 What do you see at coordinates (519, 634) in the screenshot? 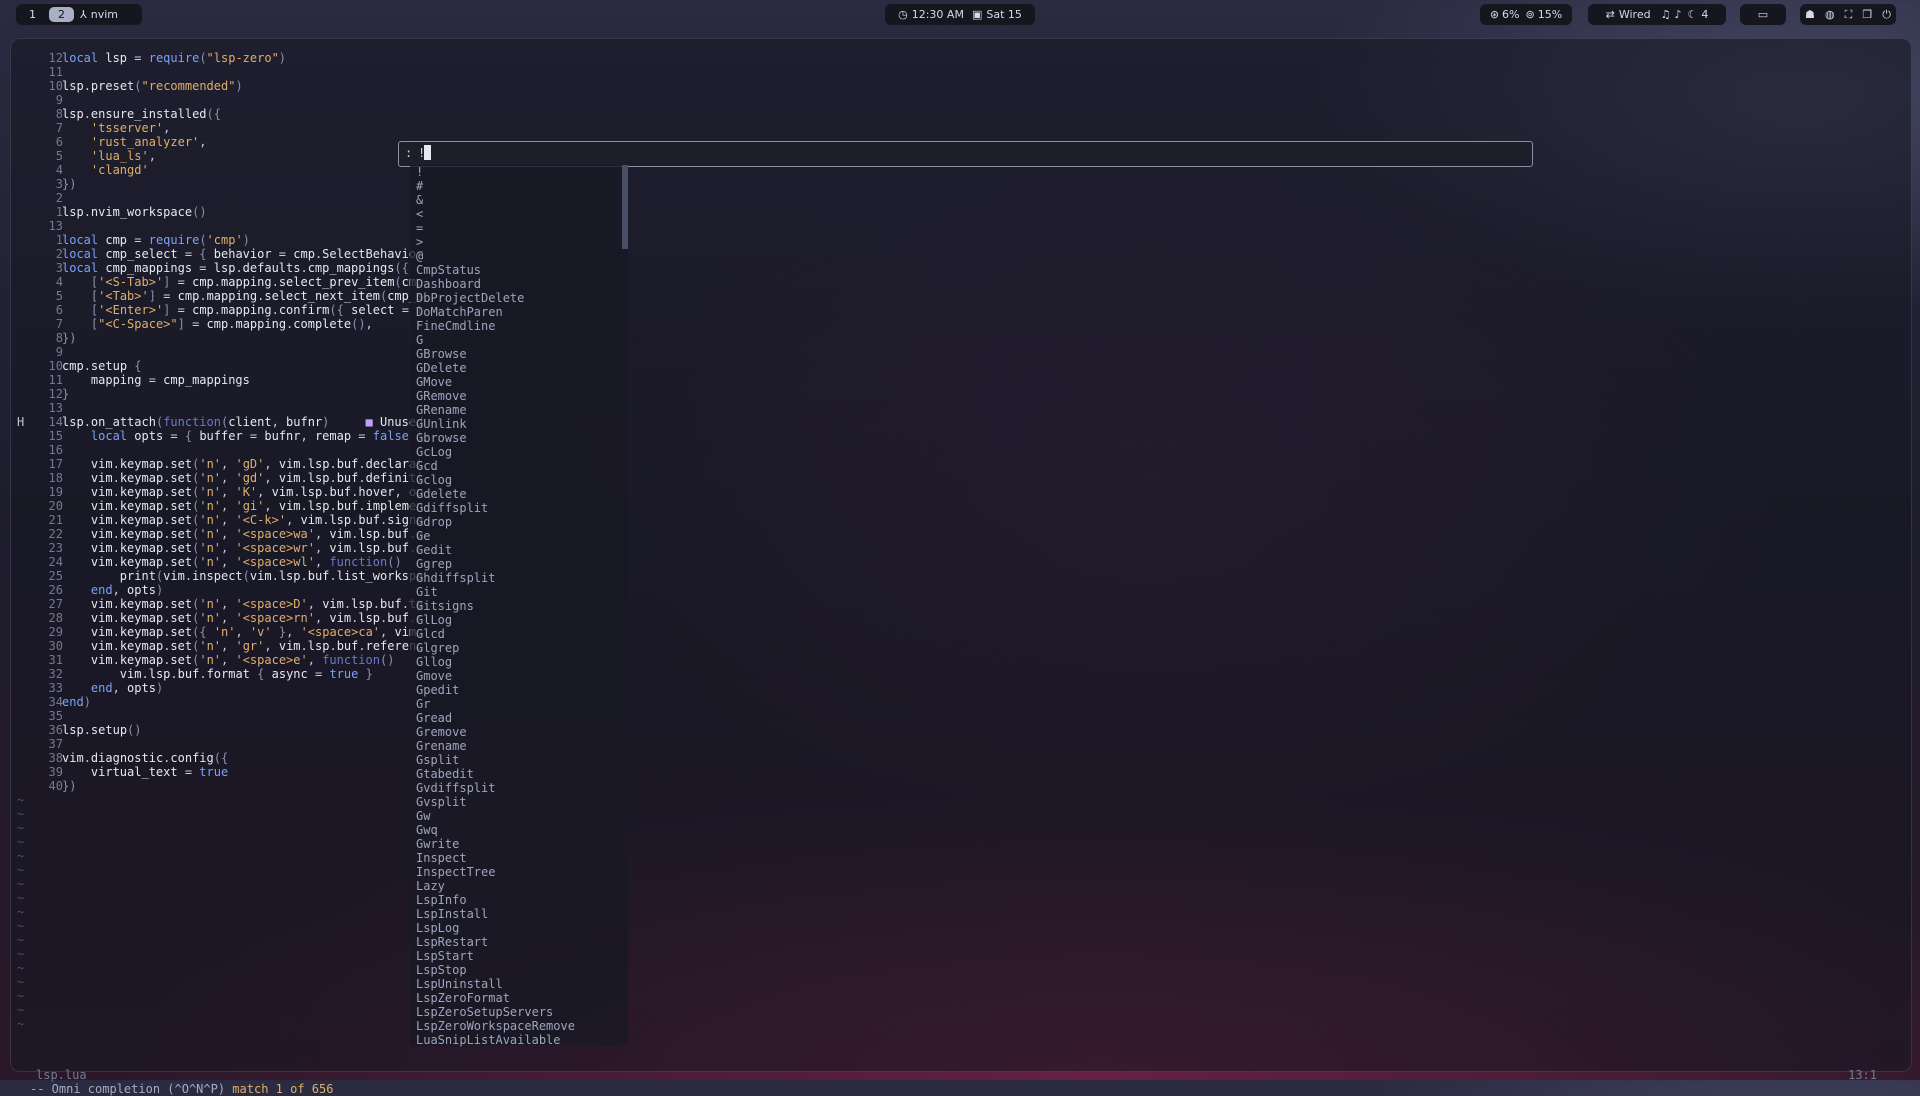
I see `completion-item: Glcd` at bounding box center [519, 634].